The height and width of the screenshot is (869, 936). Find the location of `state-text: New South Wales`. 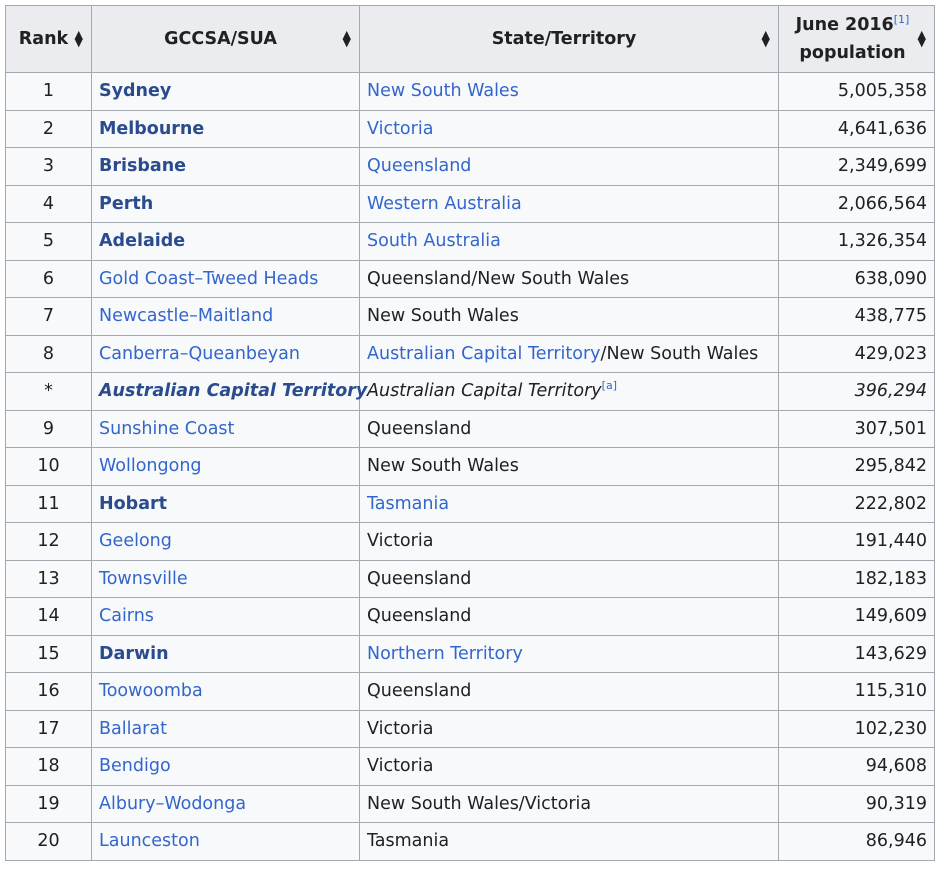

state-text: New South Wales is located at coordinates (443, 316).